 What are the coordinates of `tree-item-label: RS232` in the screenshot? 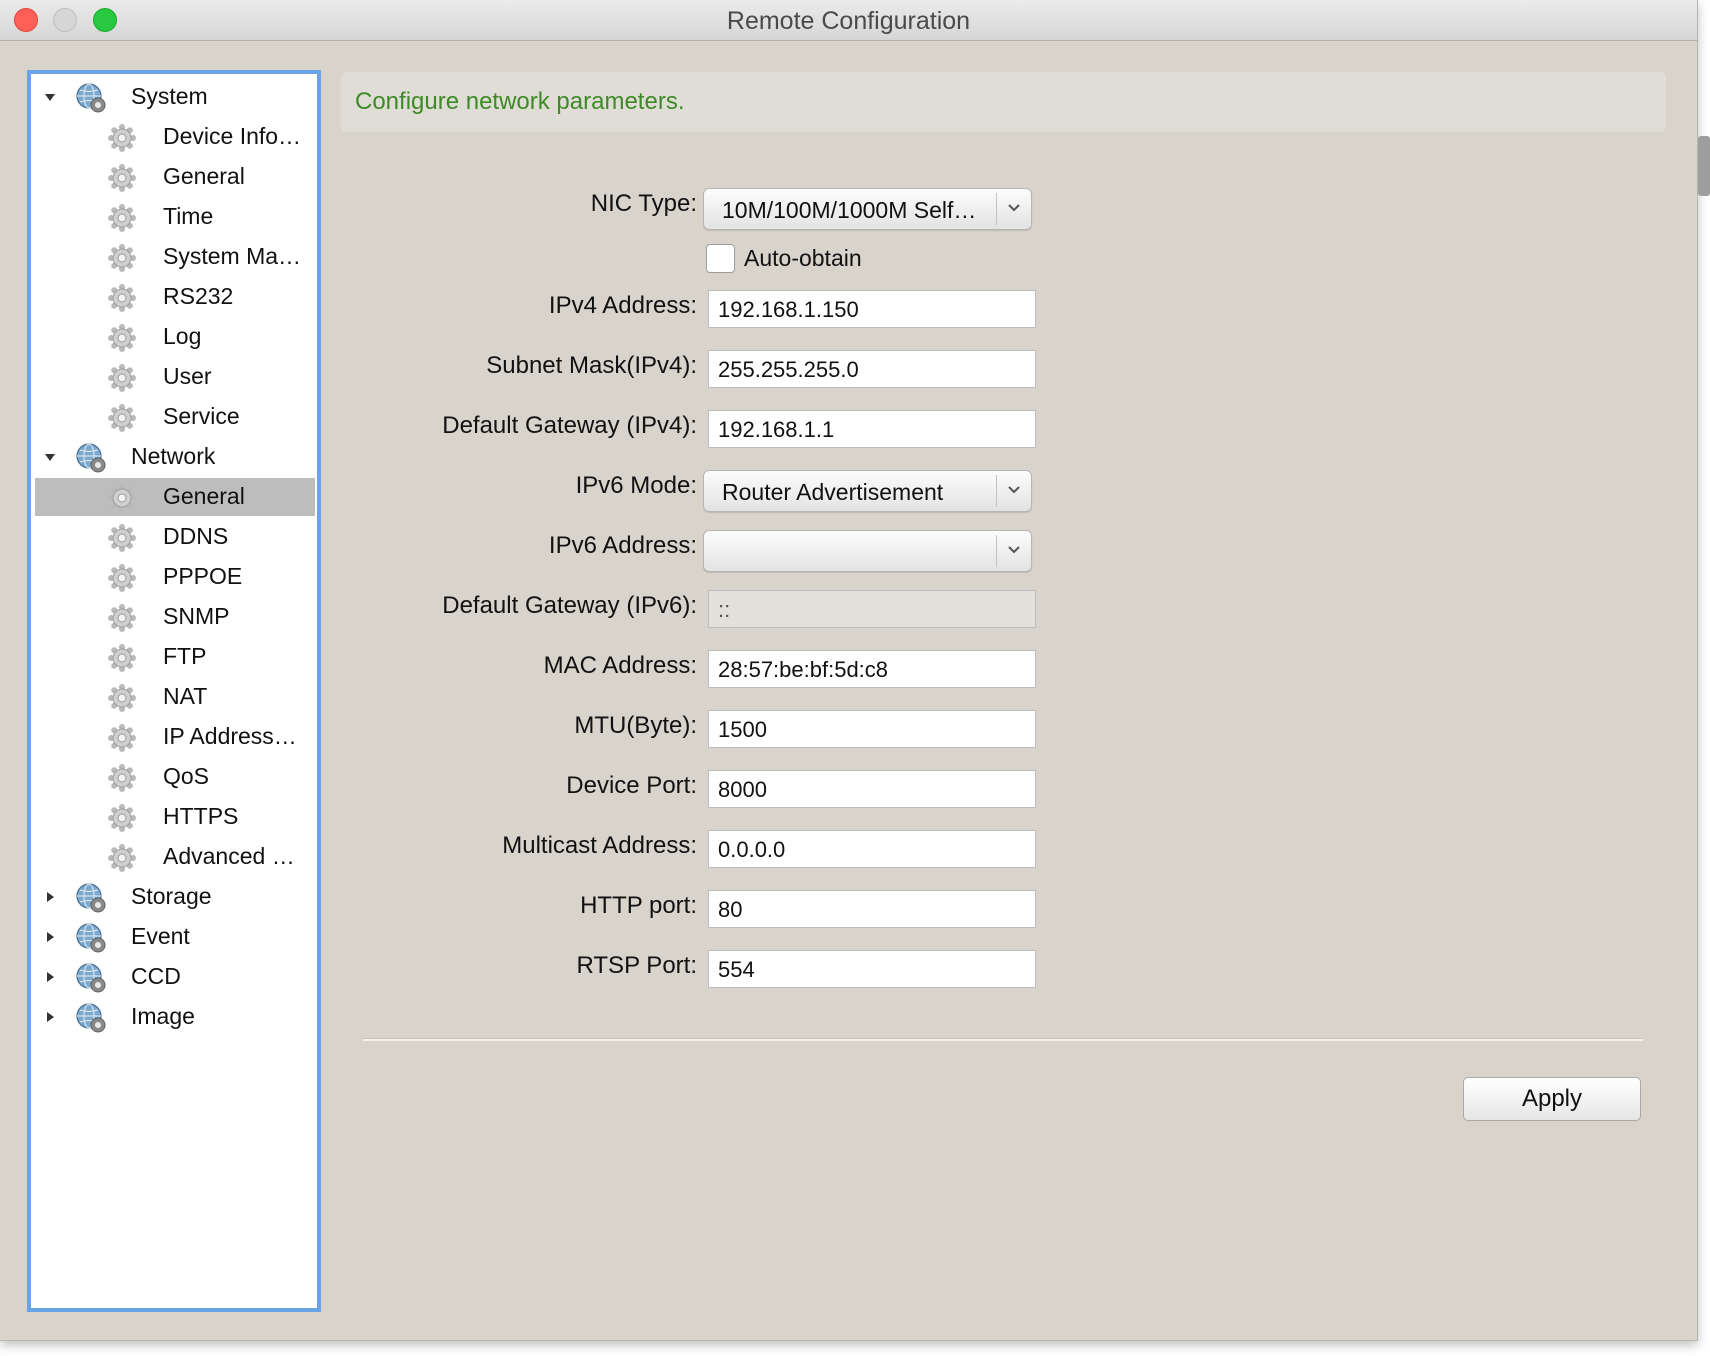 It's located at (198, 296).